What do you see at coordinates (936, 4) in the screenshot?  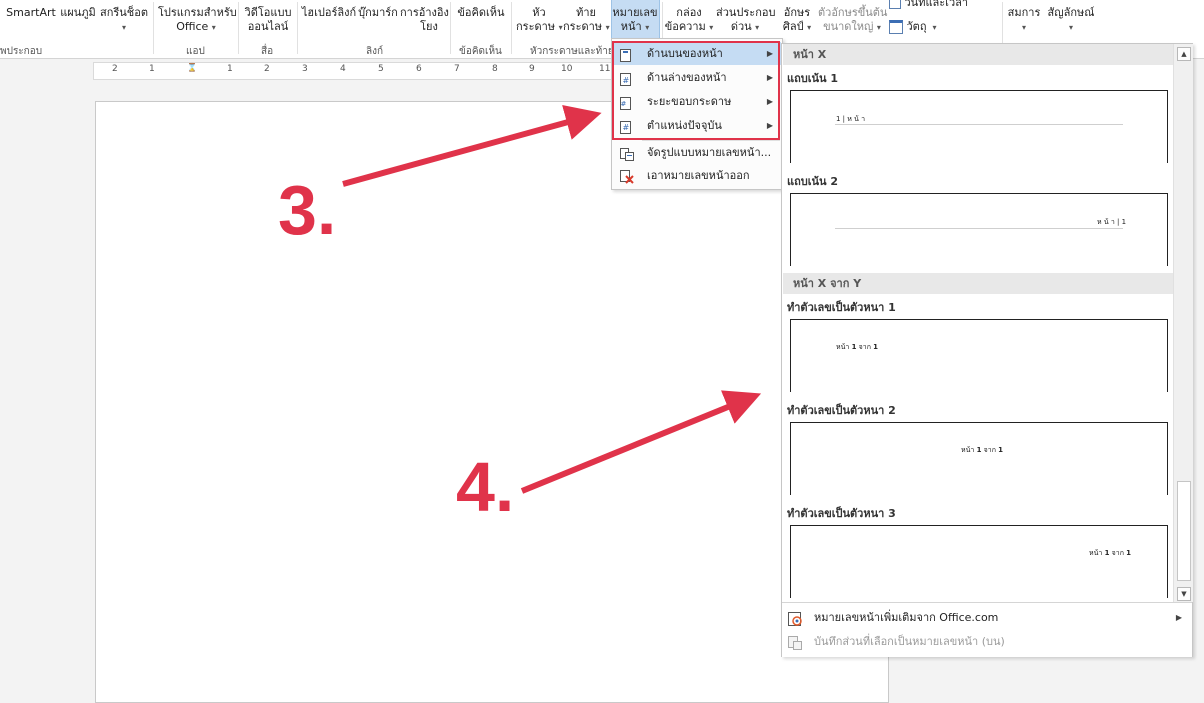 I see `datetime-label: วันที่และเวลา` at bounding box center [936, 4].